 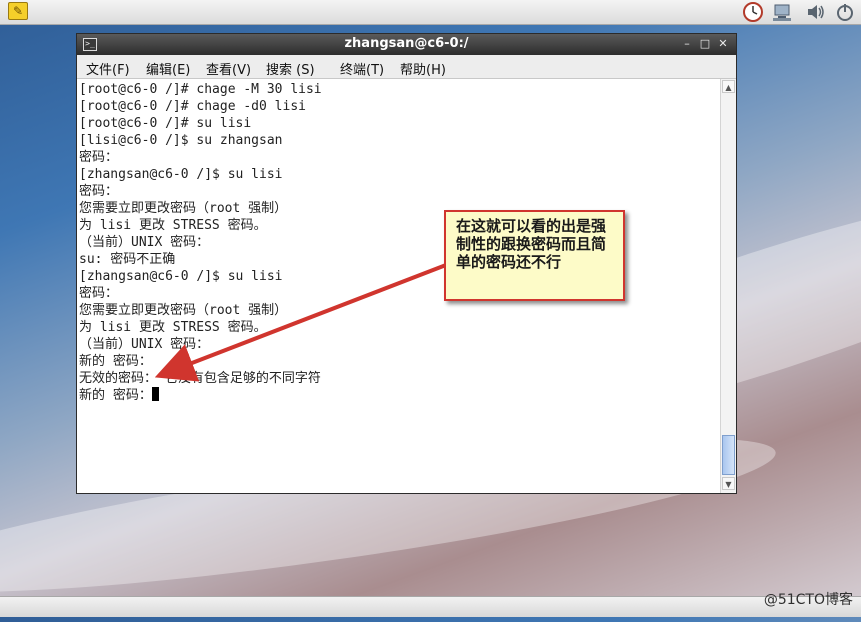 What do you see at coordinates (845, 12) in the screenshot?
I see `power-icon` at bounding box center [845, 12].